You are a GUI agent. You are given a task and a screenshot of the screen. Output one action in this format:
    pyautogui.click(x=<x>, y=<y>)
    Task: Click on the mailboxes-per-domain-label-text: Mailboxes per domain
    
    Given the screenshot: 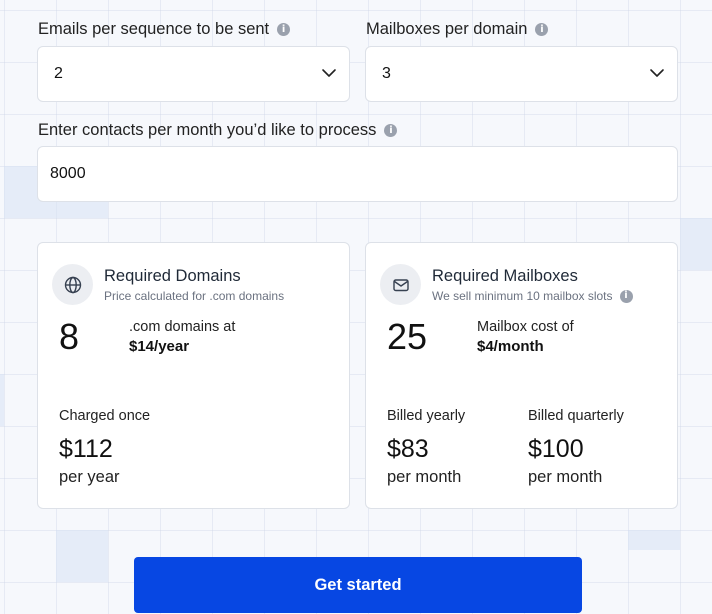 What is the action you would take?
    pyautogui.click(x=447, y=29)
    